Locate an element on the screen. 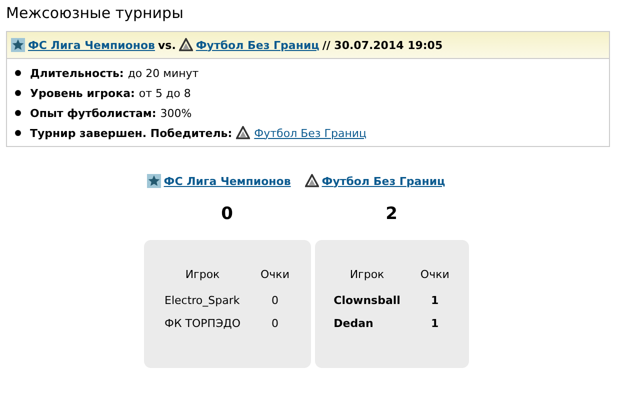 This screenshot has width=617, height=403. table-cell-text: Electro_Spark is located at coordinates (202, 301).